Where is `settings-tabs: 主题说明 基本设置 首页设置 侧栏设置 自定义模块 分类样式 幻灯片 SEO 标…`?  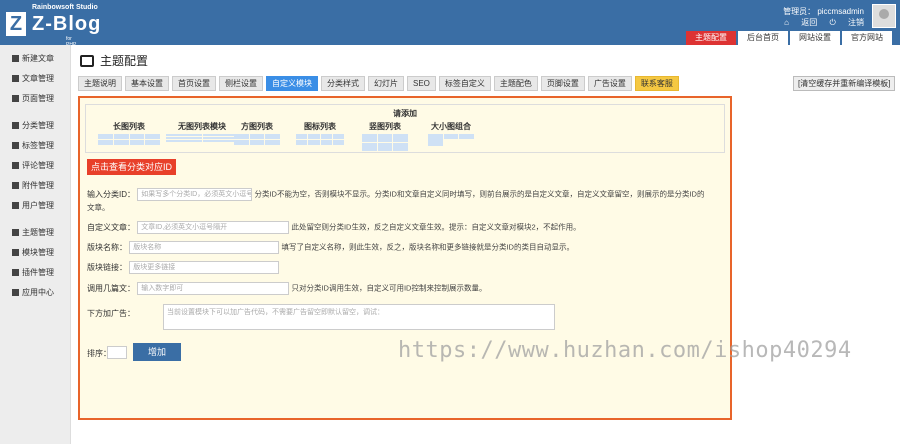
settings-tabs: 主题说明 基本设置 首页设置 侧栏设置 自定义模块 分类样式 幻灯片 SEO 标… is located at coordinates (378, 83).